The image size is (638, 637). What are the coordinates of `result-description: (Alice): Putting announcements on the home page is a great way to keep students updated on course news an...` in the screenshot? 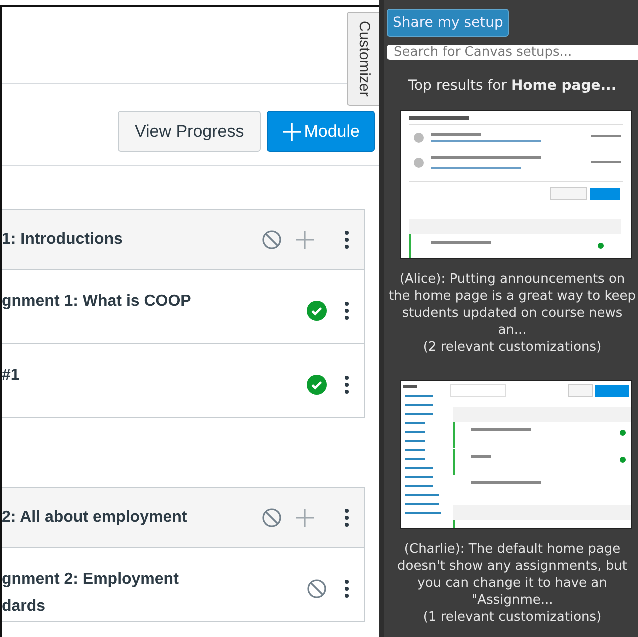 It's located at (513, 305).